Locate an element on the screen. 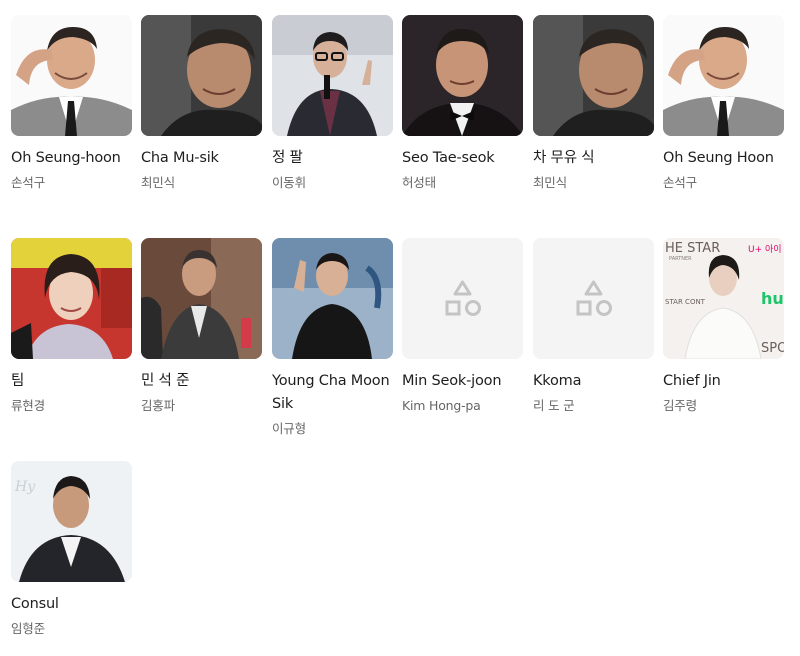 The width and height of the screenshot is (800, 656). cast-card: Kkoma 리 도 군 is located at coordinates (594, 326).